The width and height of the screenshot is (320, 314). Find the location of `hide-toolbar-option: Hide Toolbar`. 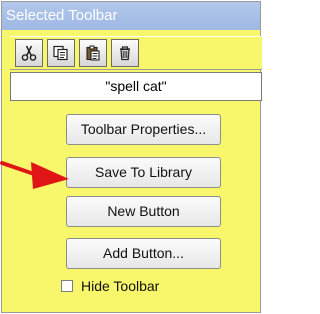

hide-toolbar-option: Hide Toolbar is located at coordinates (126, 286).